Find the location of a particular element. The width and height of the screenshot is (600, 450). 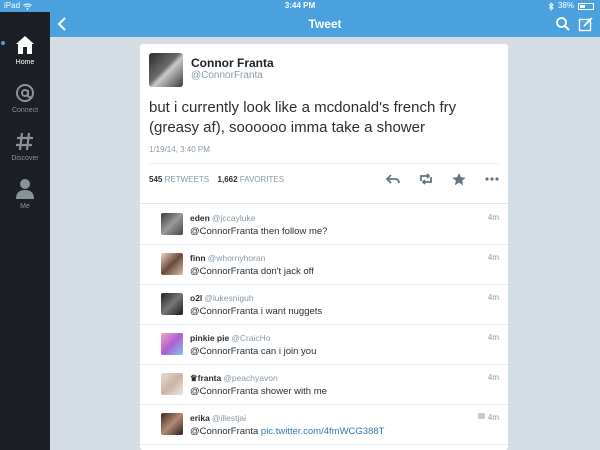

battery-icon is located at coordinates (586, 6).